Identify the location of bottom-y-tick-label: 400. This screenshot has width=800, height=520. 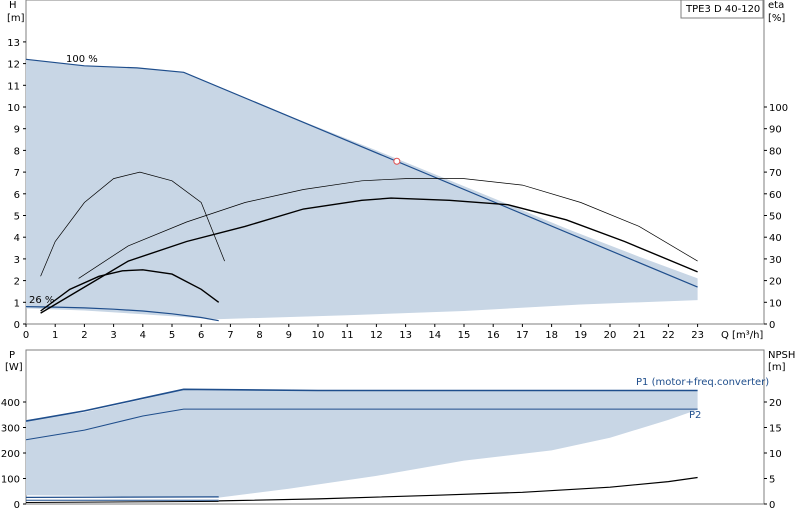
(10, 403).